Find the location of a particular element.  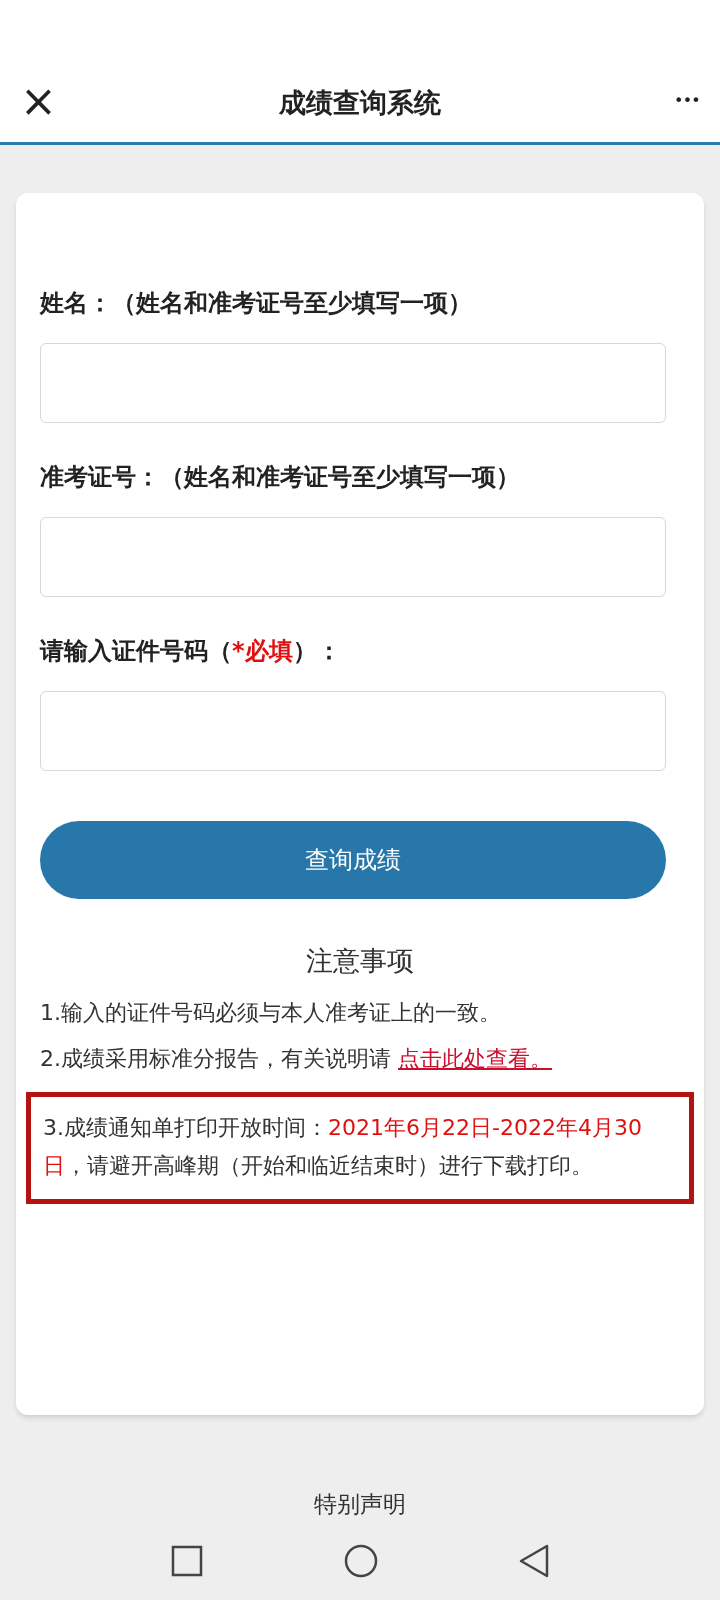

note-text: 2.成绩采用标准分报告，有关说明请 点击此处查看。 is located at coordinates (296, 1058).